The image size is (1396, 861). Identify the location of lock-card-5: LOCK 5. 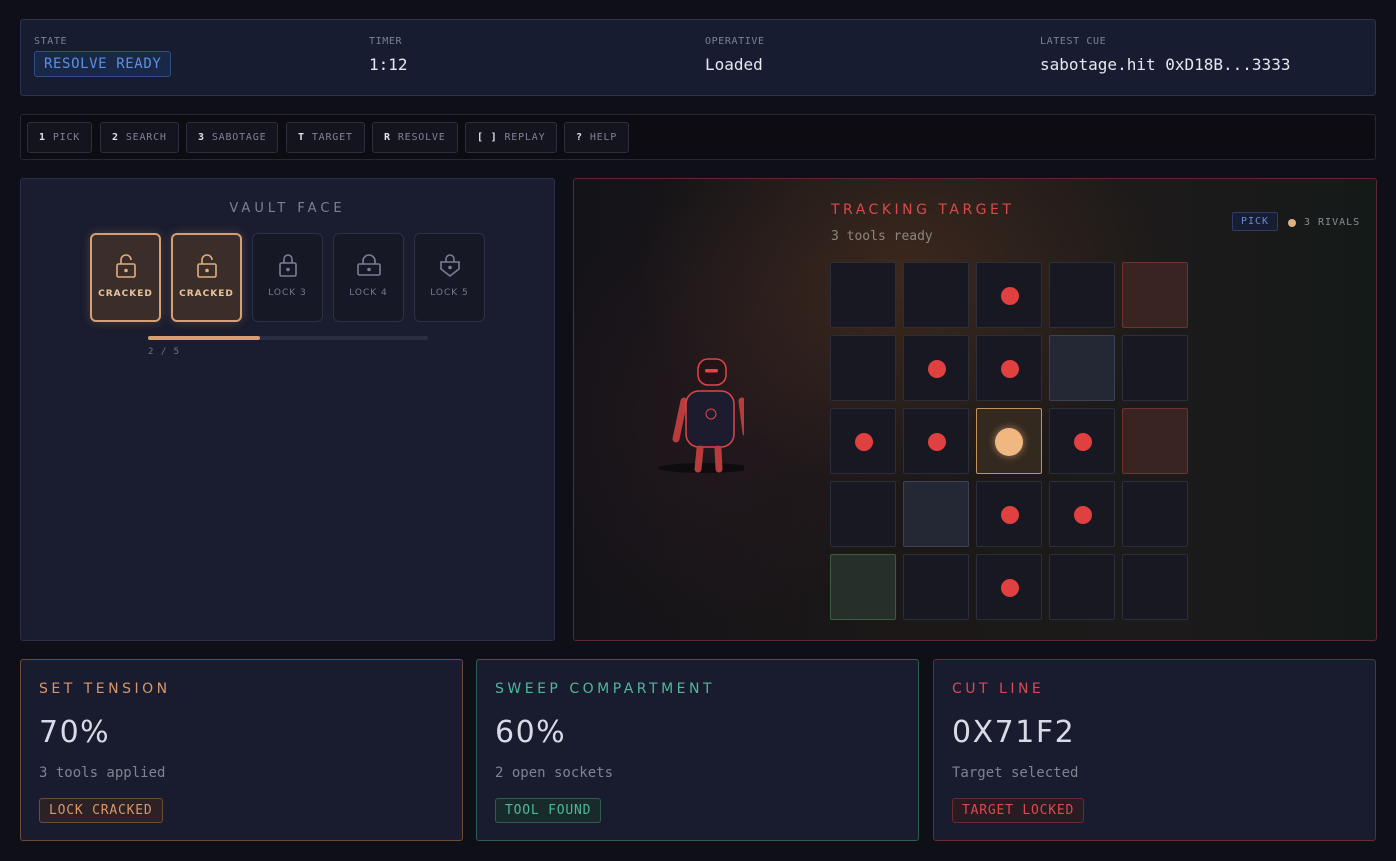
(449, 277).